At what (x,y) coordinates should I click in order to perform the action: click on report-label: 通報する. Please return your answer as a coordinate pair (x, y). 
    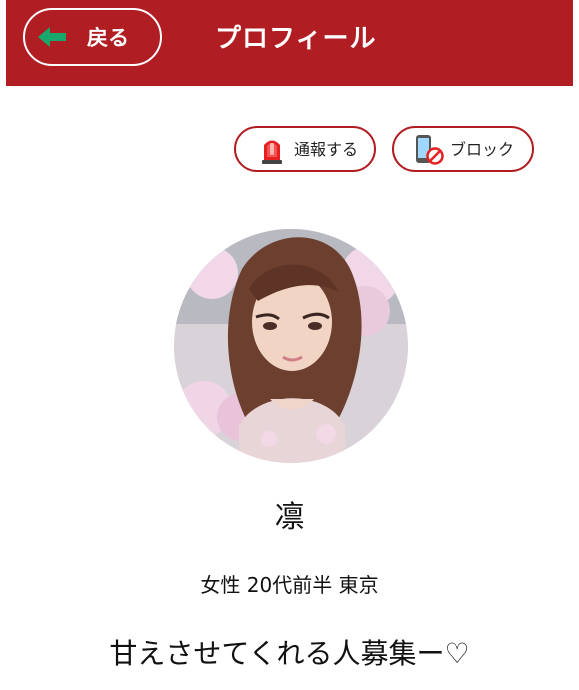
    Looking at the image, I should click on (326, 149).